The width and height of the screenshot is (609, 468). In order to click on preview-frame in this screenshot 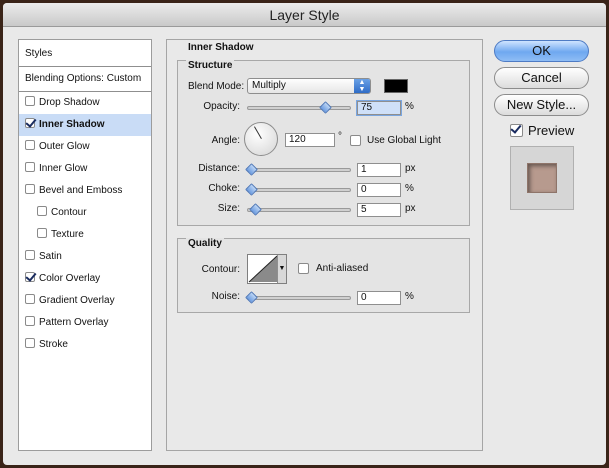, I will do `click(542, 178)`.